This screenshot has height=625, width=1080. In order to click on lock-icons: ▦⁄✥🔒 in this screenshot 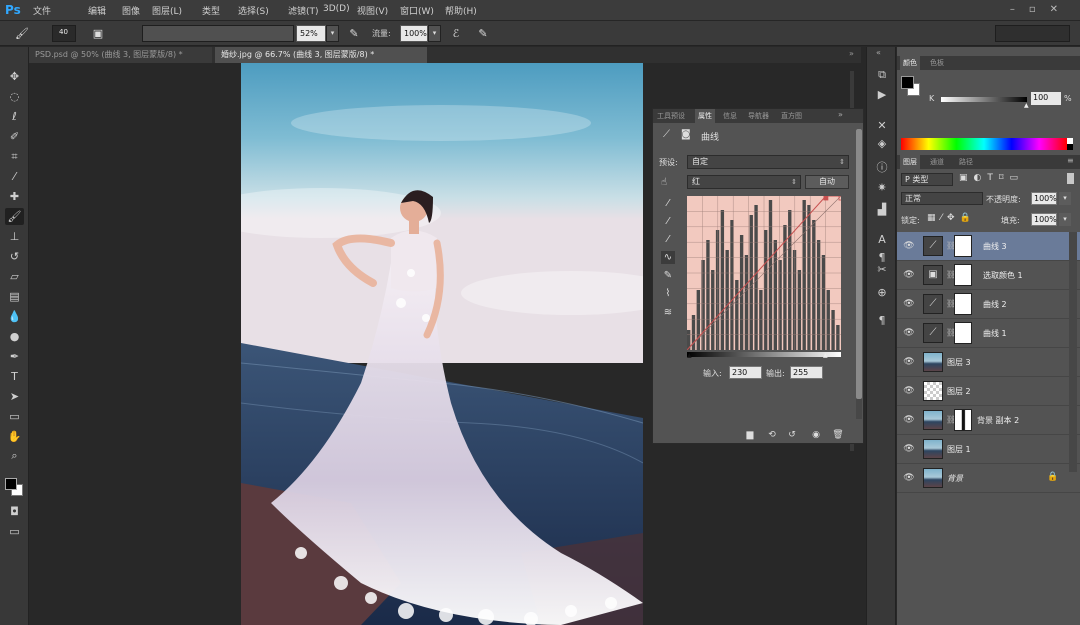, I will do `click(951, 218)`.